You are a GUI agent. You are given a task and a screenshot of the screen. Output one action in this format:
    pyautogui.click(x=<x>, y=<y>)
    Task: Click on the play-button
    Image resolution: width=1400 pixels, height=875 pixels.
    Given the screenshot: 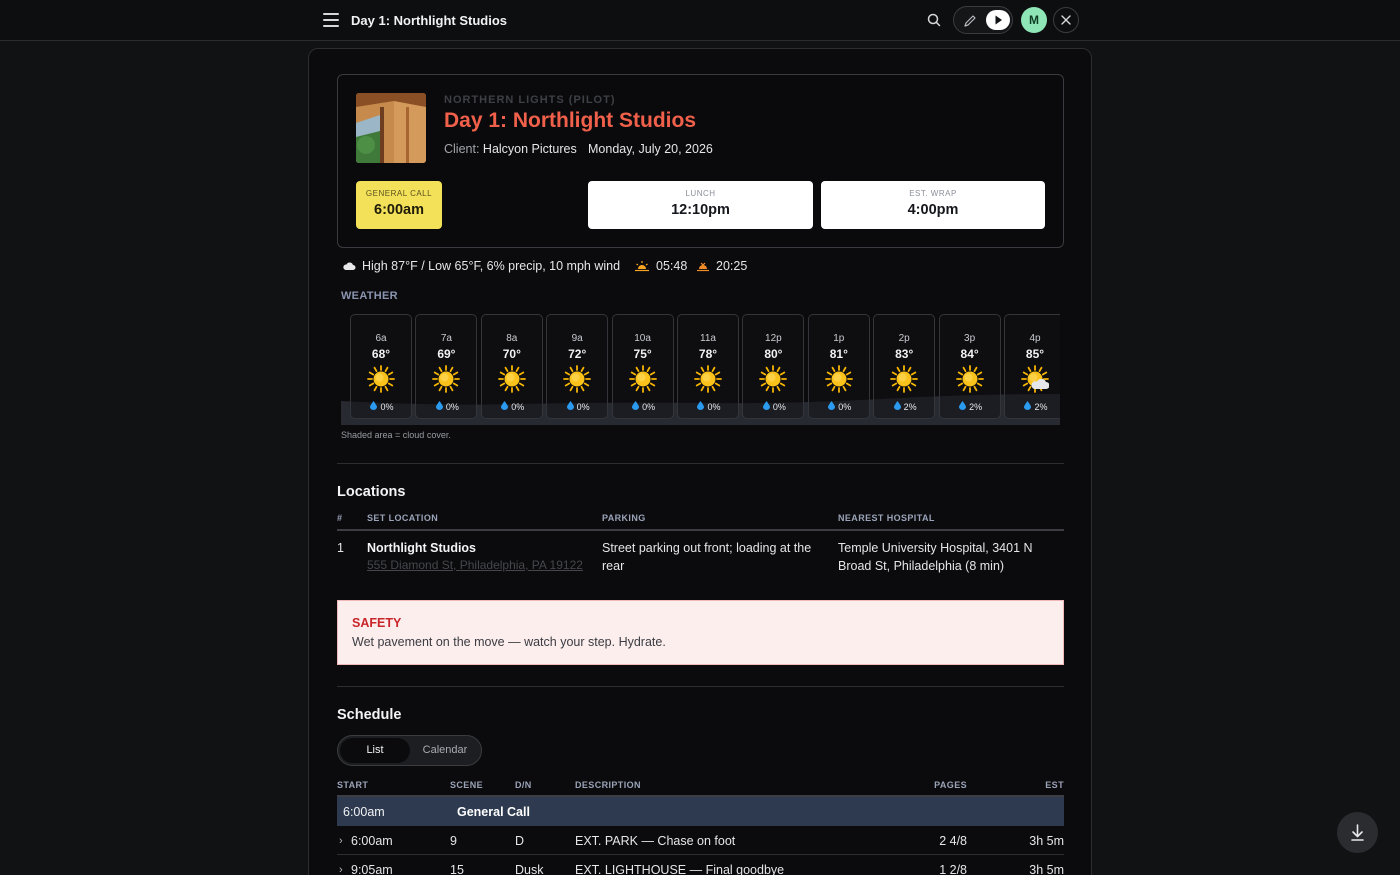 What is the action you would take?
    pyautogui.click(x=998, y=20)
    